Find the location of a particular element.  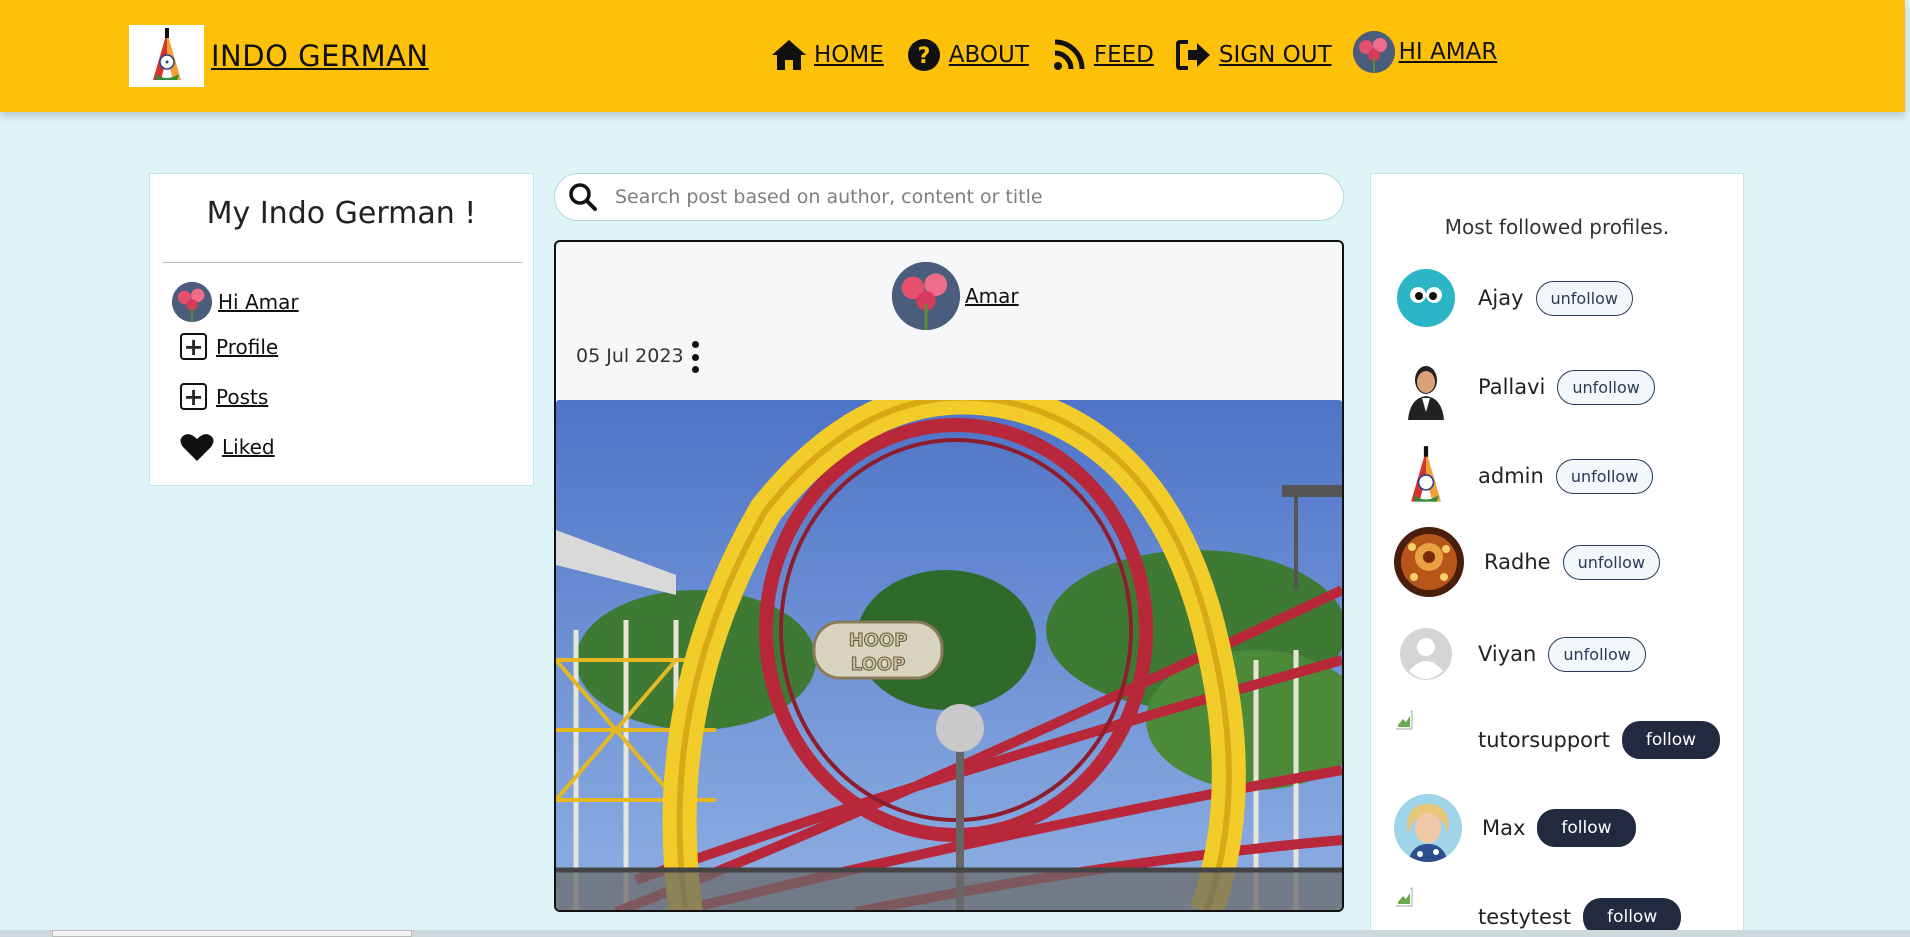

main-nav: HOME ? ABOUT FEED SIGN OUT HI AMAR is located at coordinates (1144, 52).